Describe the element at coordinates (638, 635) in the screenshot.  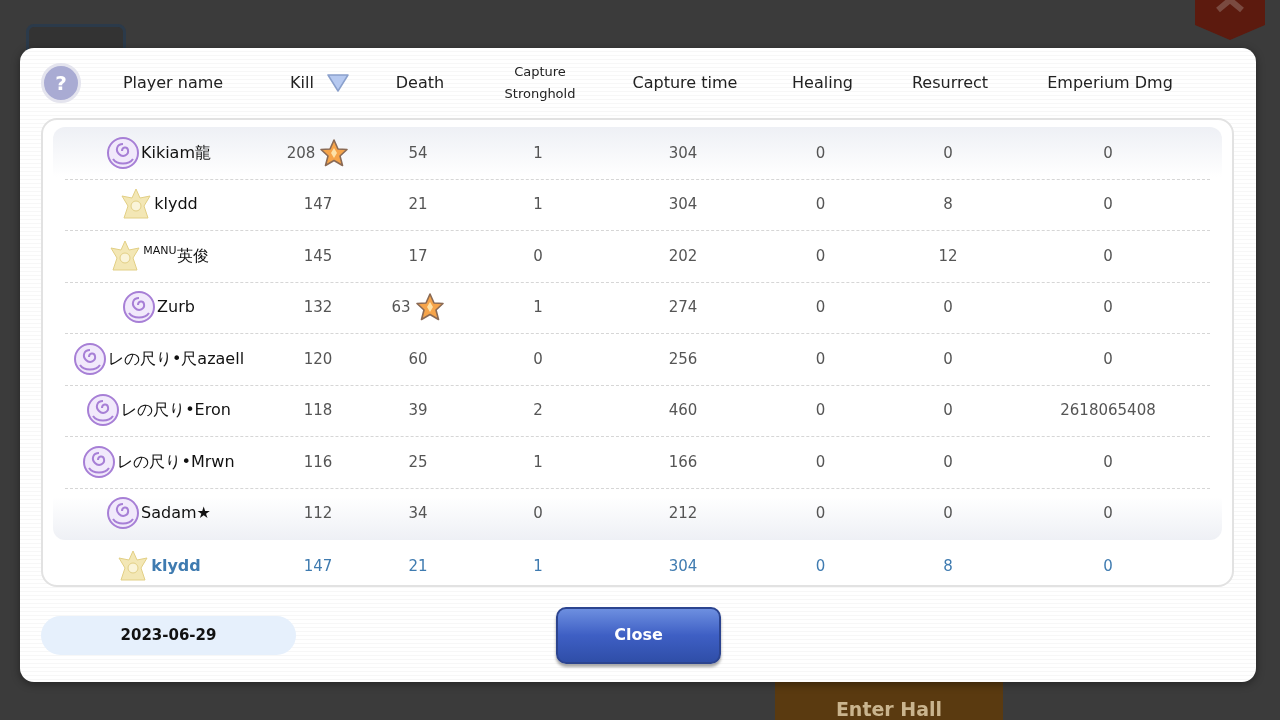
I see `close-button: Close` at that location.